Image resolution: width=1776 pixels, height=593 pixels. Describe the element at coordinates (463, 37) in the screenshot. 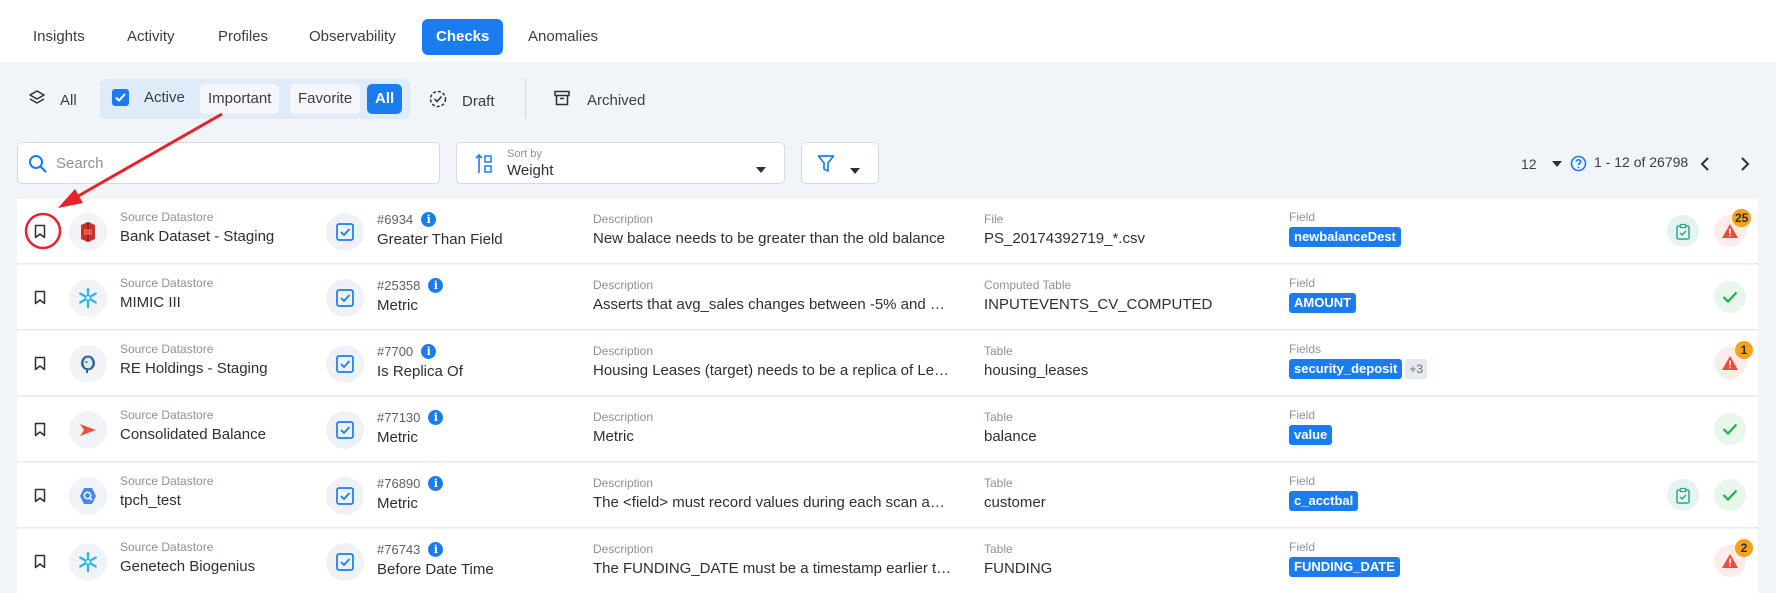

I see `tab-checks: Checks` at that location.